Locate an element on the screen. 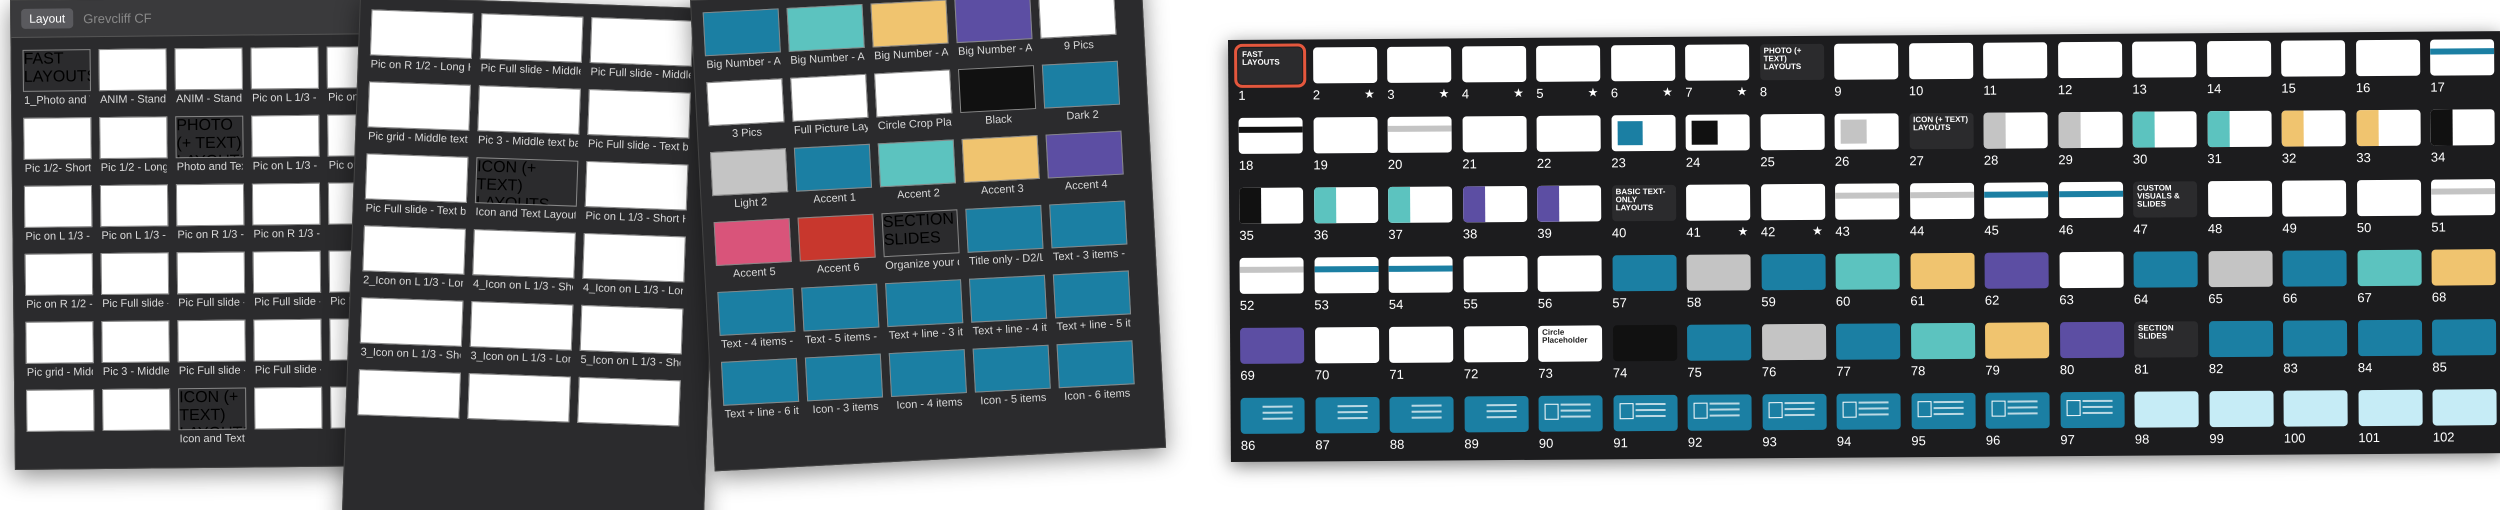 The image size is (2500, 510). layout-option: Accent 2 is located at coordinates (916, 171).